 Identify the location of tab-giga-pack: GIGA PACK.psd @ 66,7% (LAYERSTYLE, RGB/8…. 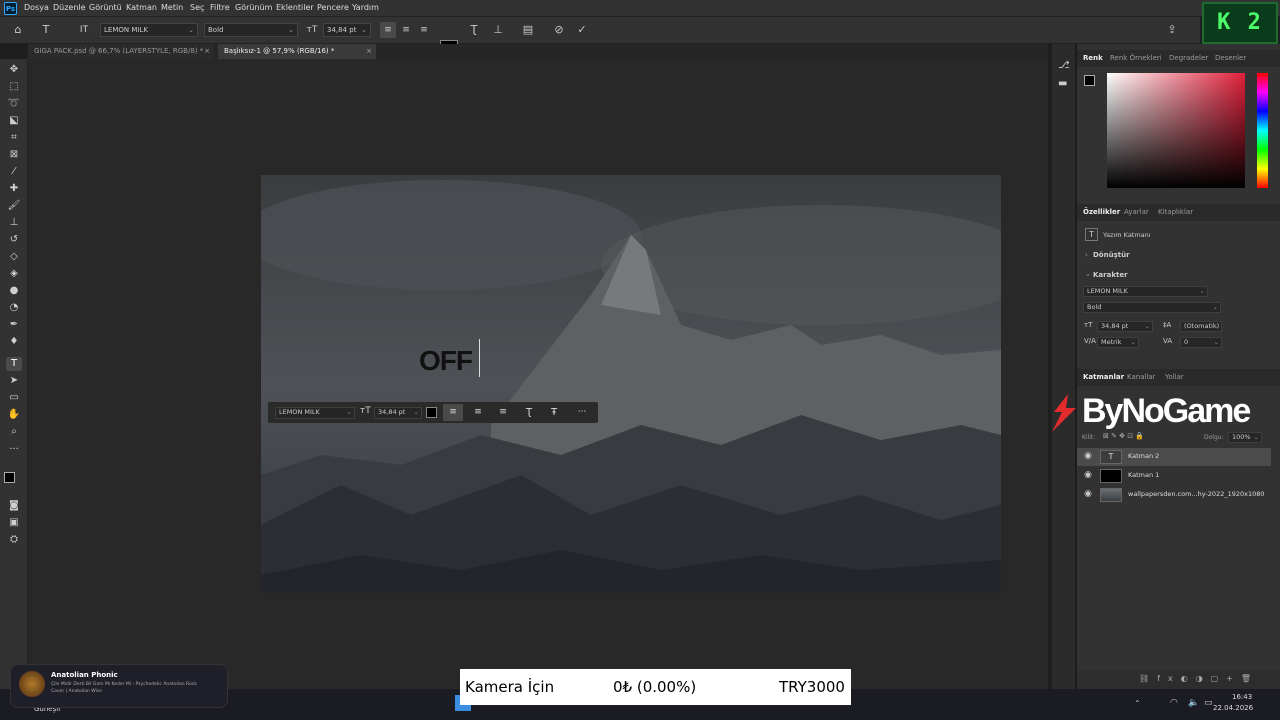
(121, 51).